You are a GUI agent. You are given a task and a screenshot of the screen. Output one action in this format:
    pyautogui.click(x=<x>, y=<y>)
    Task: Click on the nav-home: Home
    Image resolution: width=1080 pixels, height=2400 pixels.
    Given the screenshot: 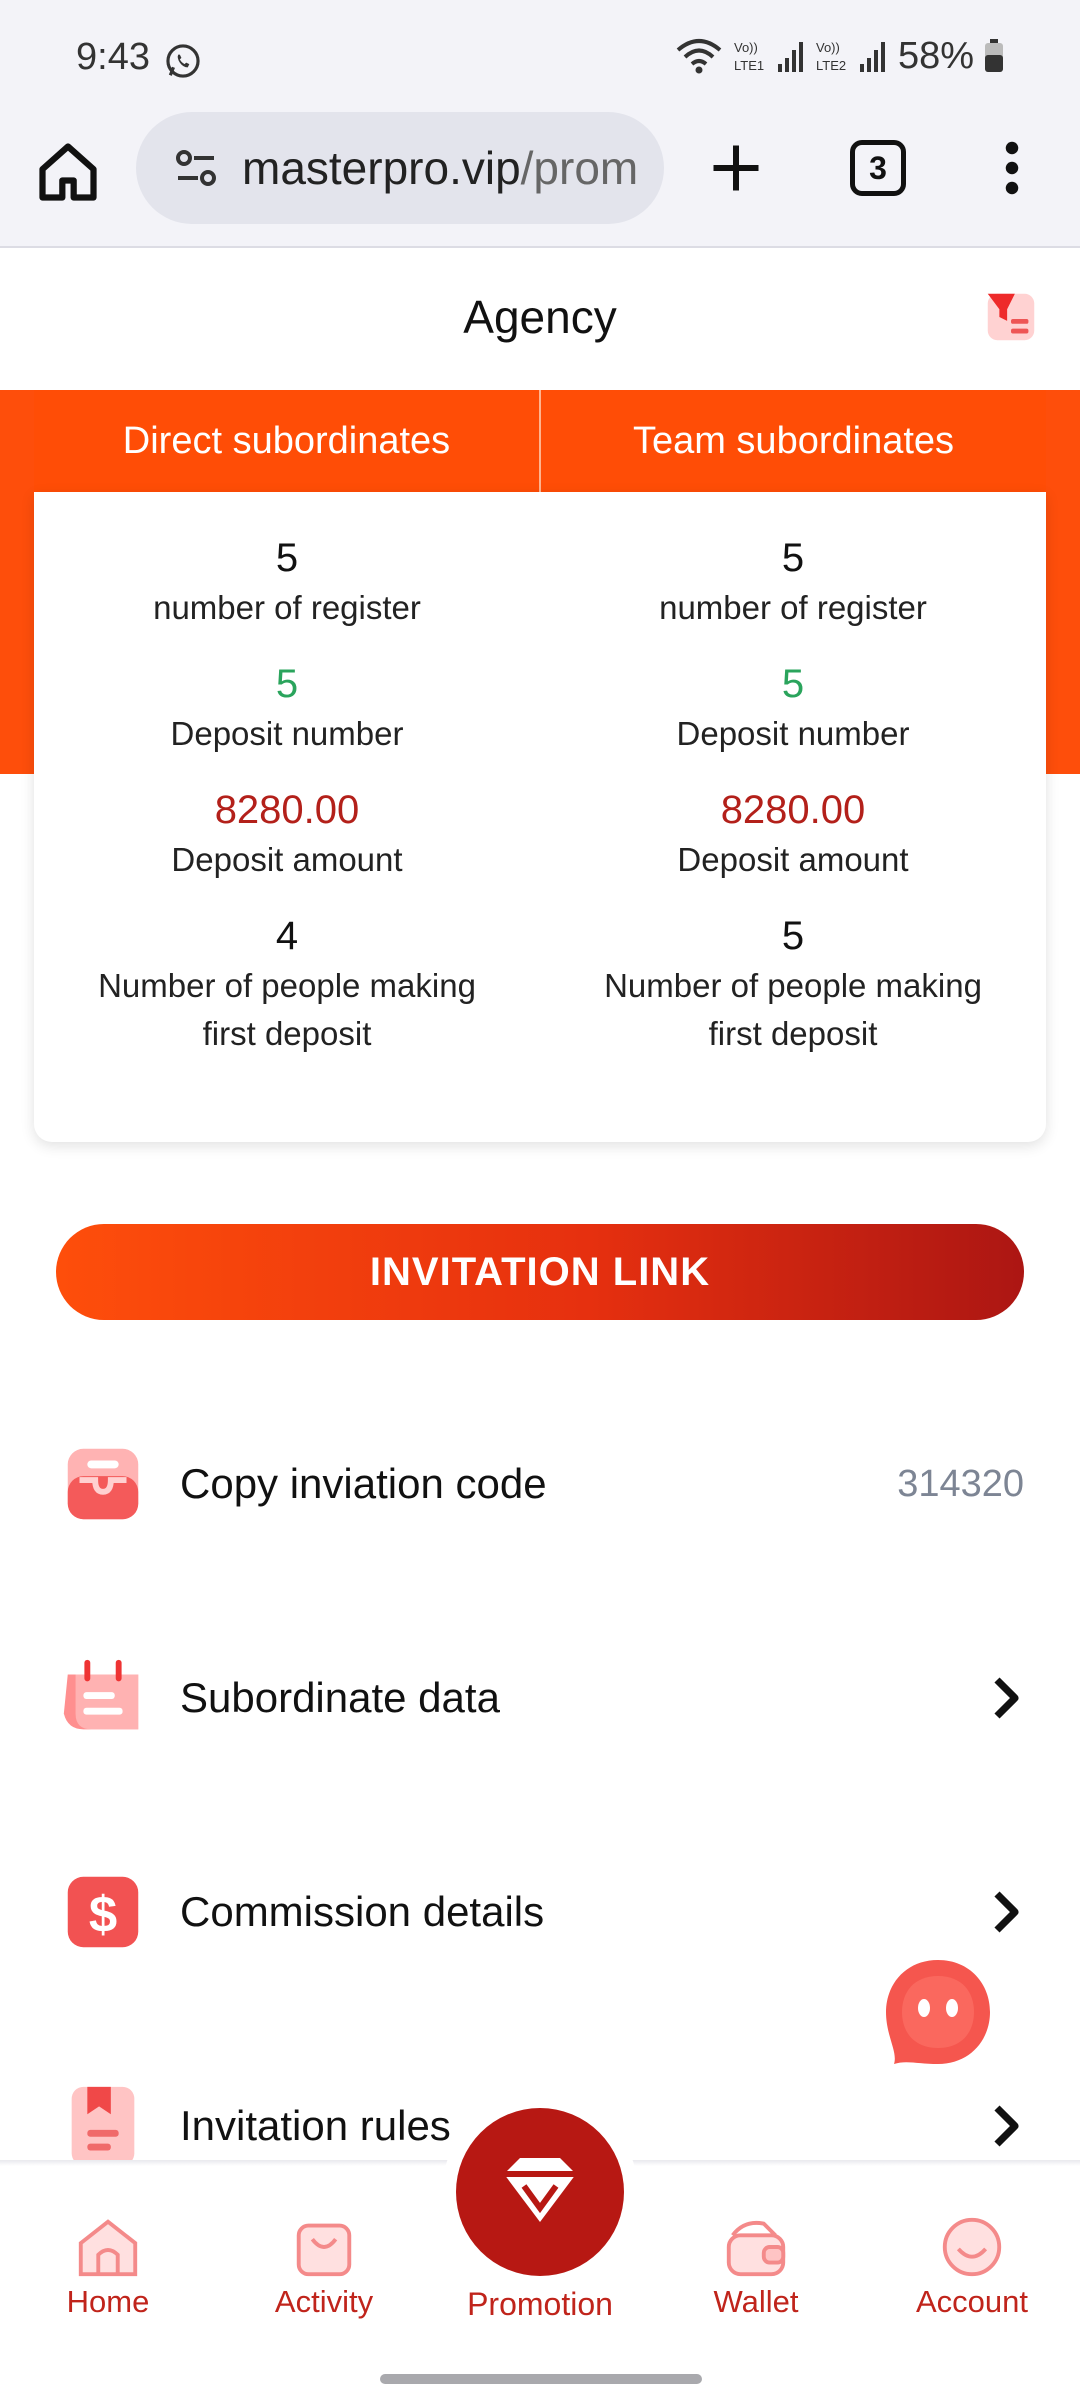 What is the action you would take?
    pyautogui.click(x=108, y=2266)
    